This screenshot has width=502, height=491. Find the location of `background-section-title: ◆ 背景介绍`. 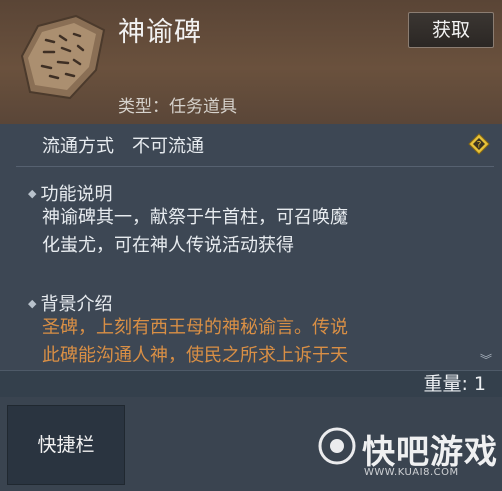

background-section-title: ◆ 背景介绍 is located at coordinates (70, 304).